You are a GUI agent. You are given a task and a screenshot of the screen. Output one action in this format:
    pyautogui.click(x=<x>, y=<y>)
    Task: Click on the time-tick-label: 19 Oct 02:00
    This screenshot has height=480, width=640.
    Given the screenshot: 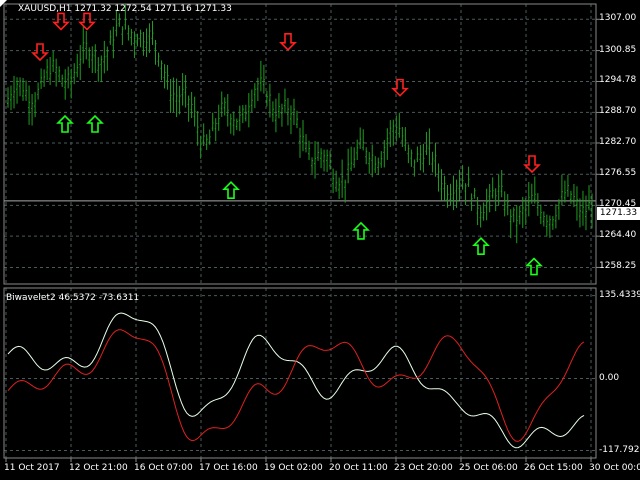 What is the action you would take?
    pyautogui.click(x=293, y=468)
    